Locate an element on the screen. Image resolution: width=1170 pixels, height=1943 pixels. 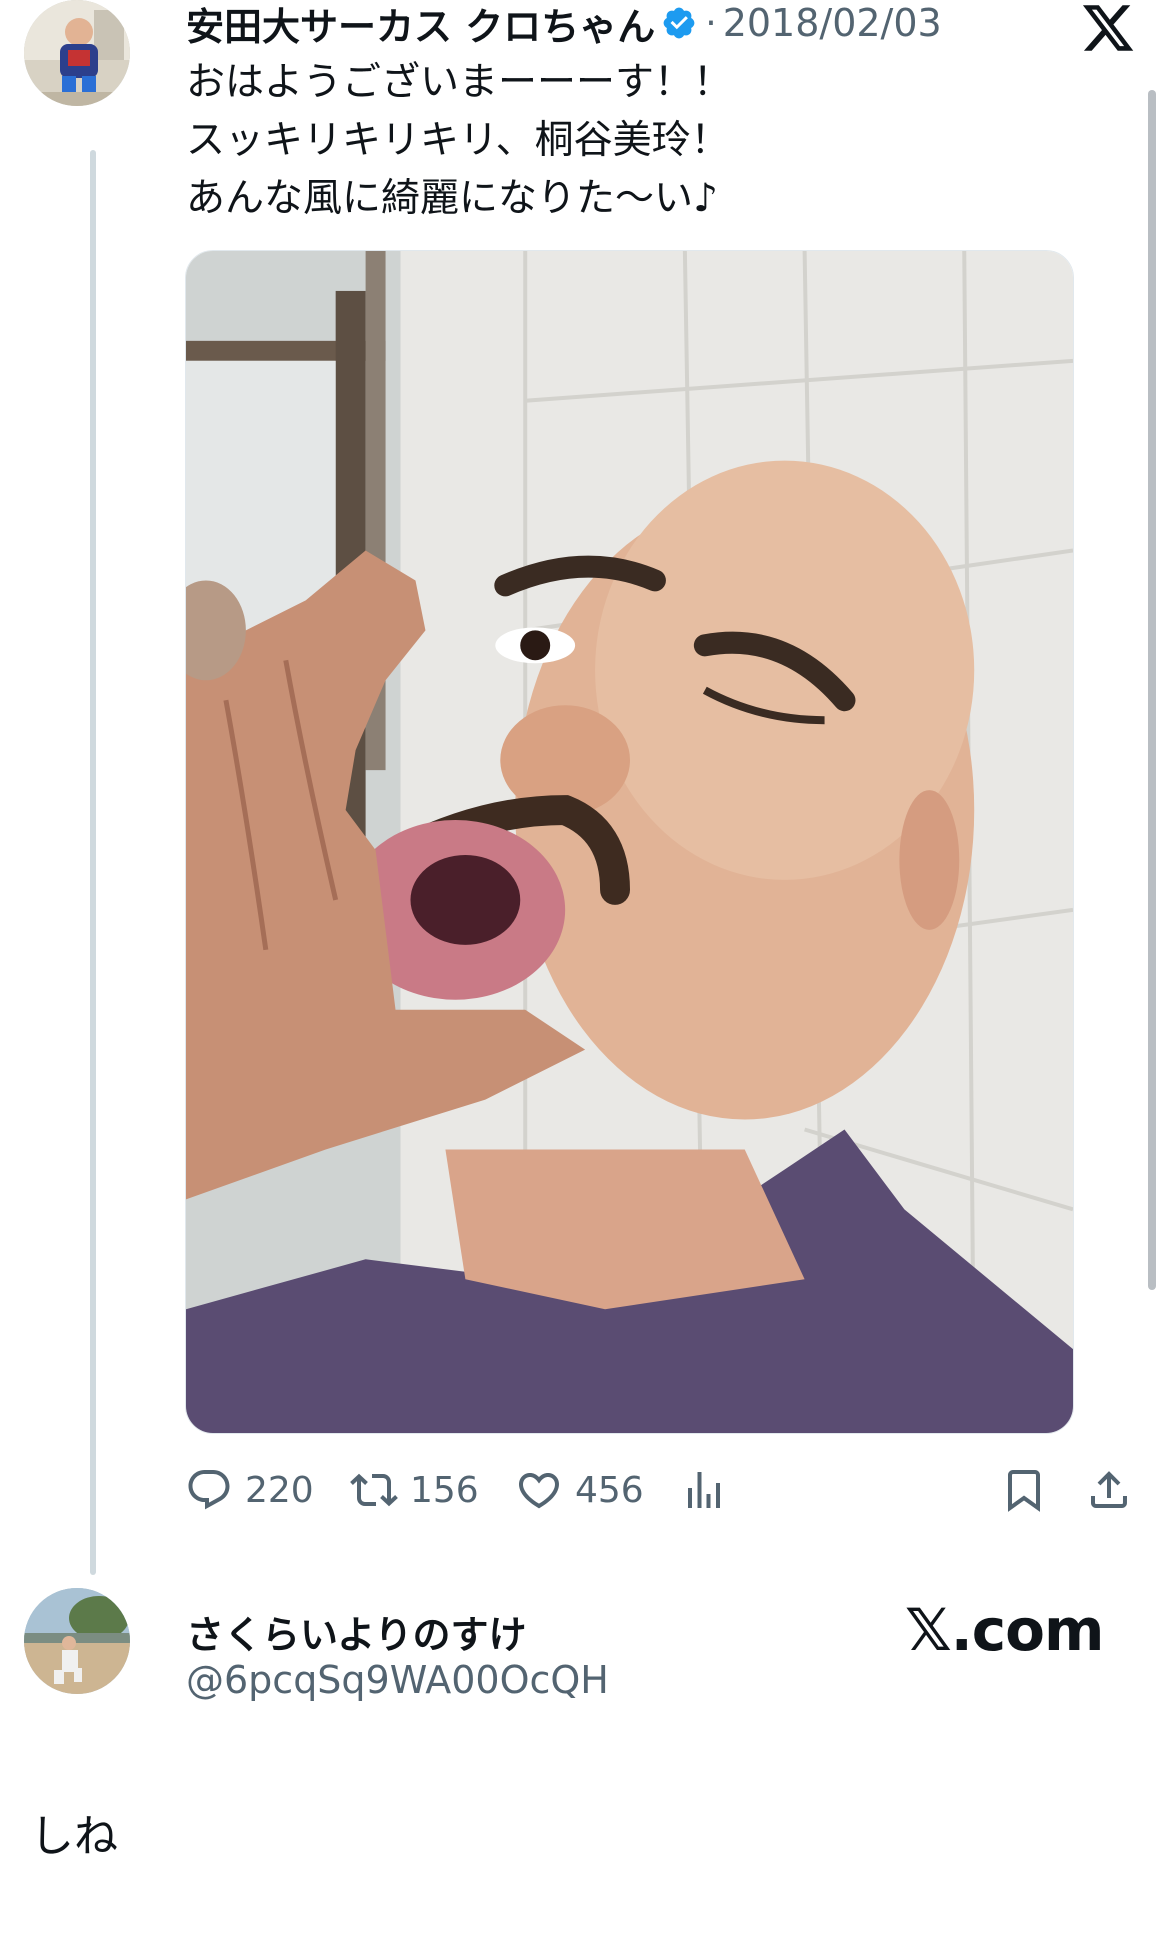
tweet-header: 安田大サーカス クロちゃん · 2018/02/03 is located at coordinates (564, 24).